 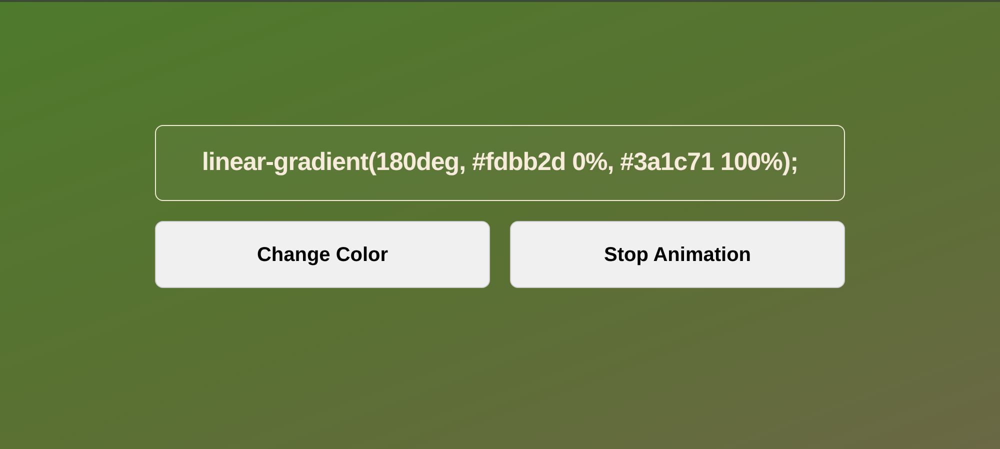 What do you see at coordinates (500, 162) in the screenshot?
I see `gradient-code-text: linear-gradient(180deg, #fdbb2d 0%, #3a1c71 100%);` at bounding box center [500, 162].